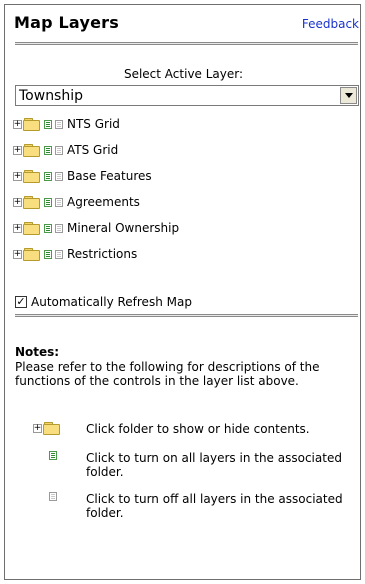 The image size is (365, 584). I want to click on layer-folder-row: + ATS Grid, so click(96, 150).